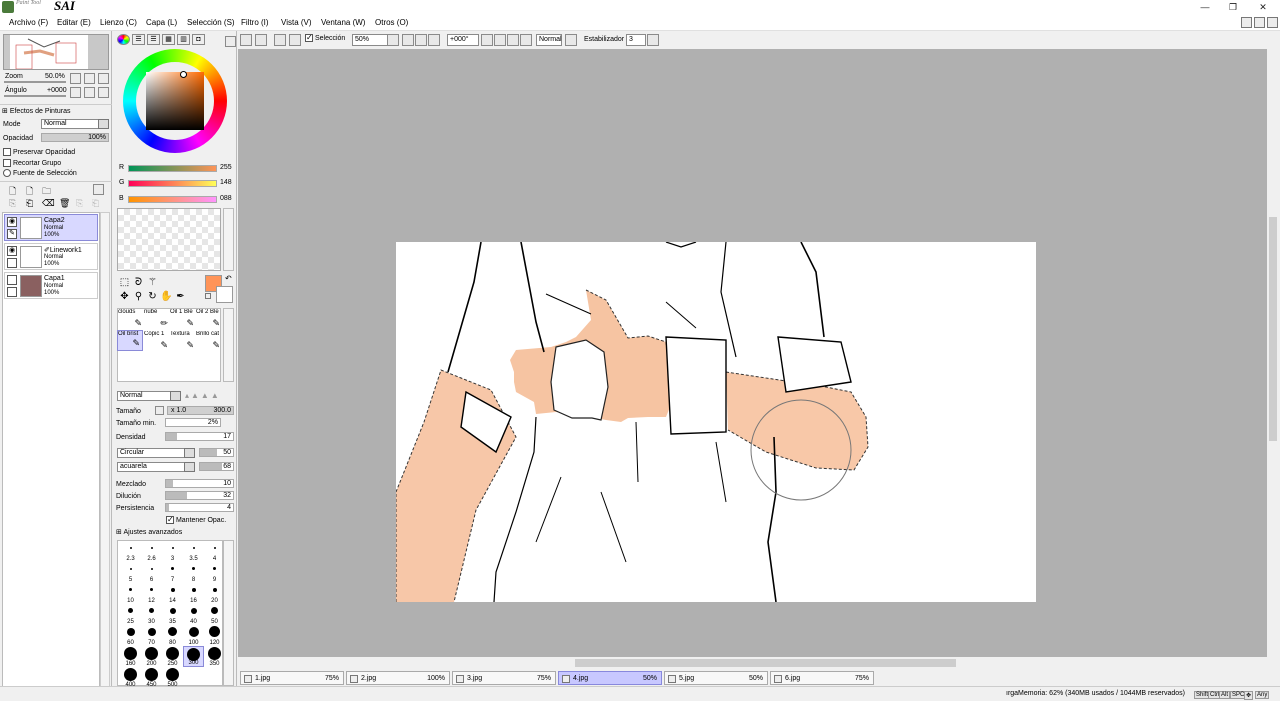 The width and height of the screenshot is (1280, 701). What do you see at coordinates (504, 678) in the screenshot?
I see `file-tab-3: 3.jpg 75%` at bounding box center [504, 678].